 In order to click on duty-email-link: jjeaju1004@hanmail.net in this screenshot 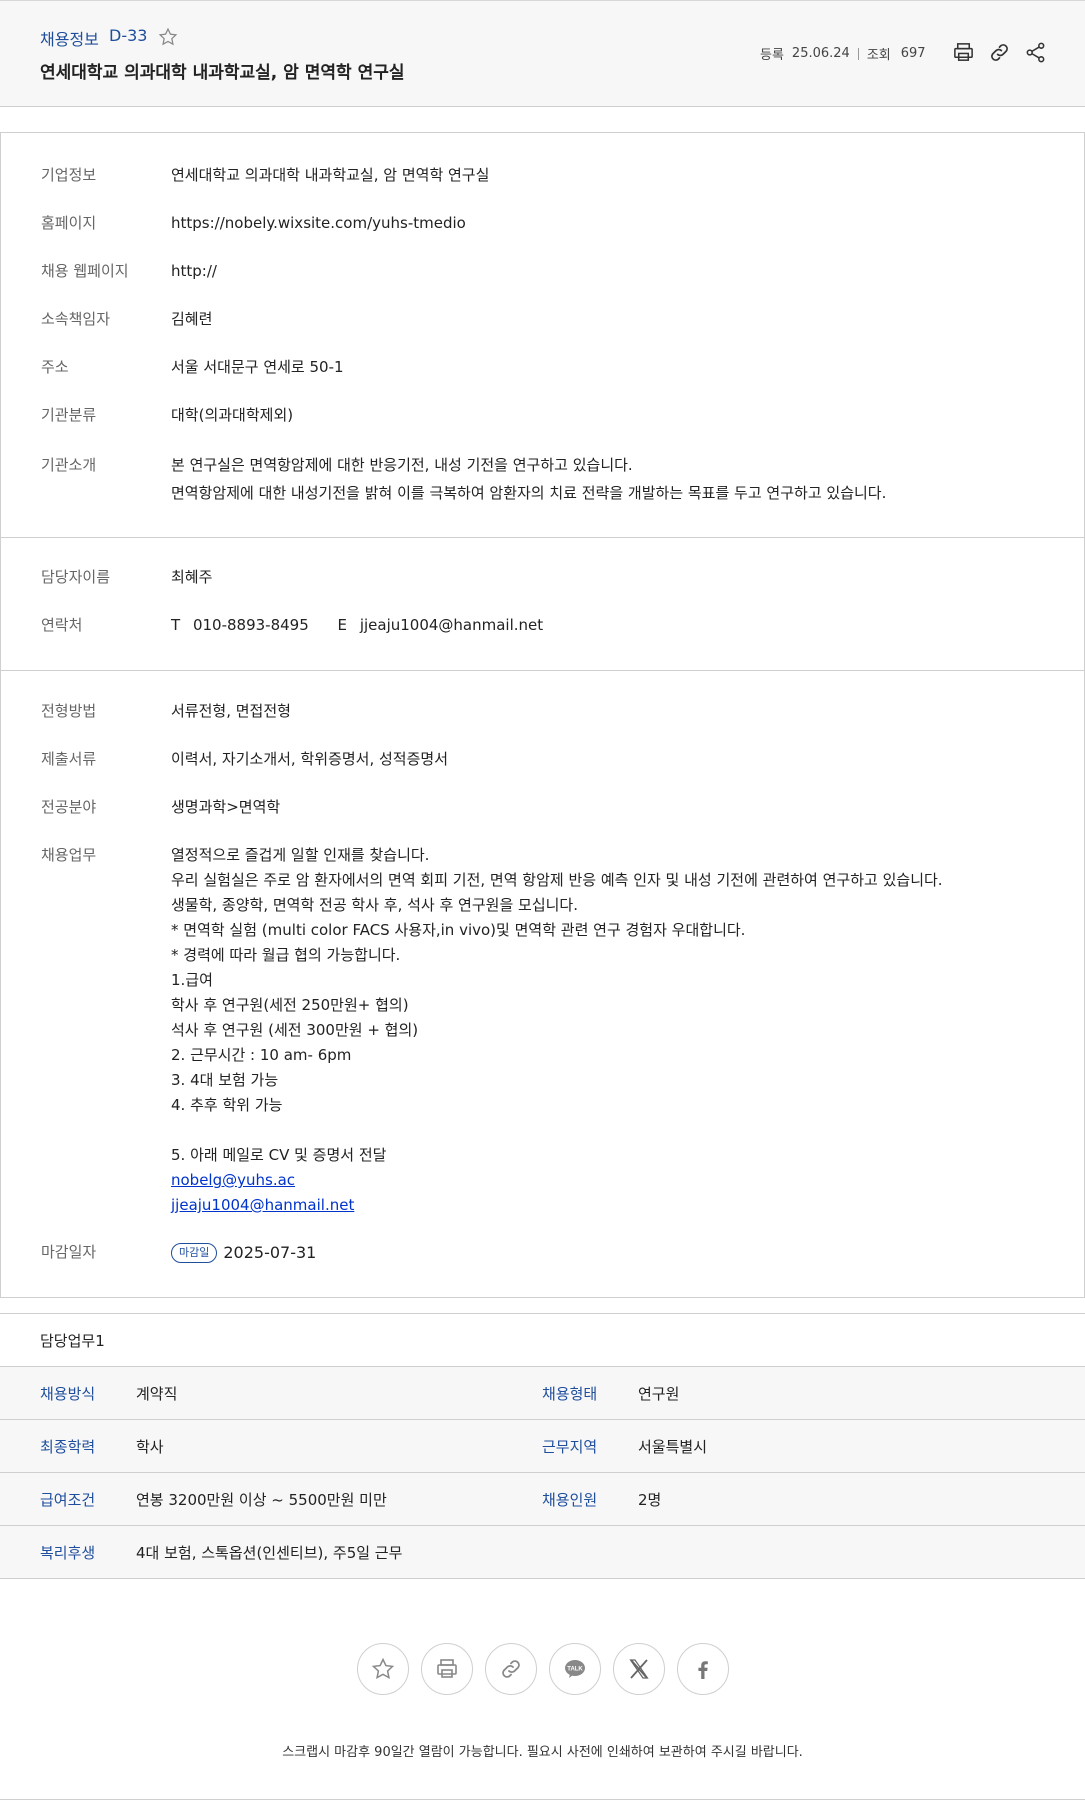, I will do `click(262, 1205)`.